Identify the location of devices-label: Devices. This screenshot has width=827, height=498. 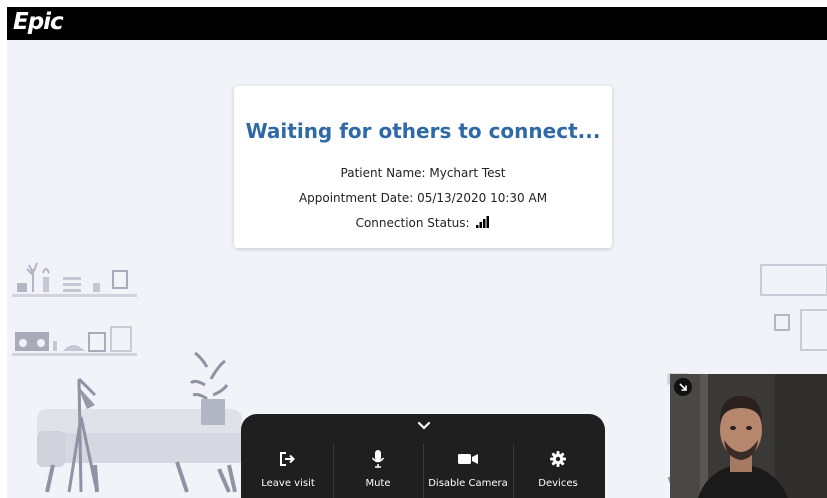
(558, 483).